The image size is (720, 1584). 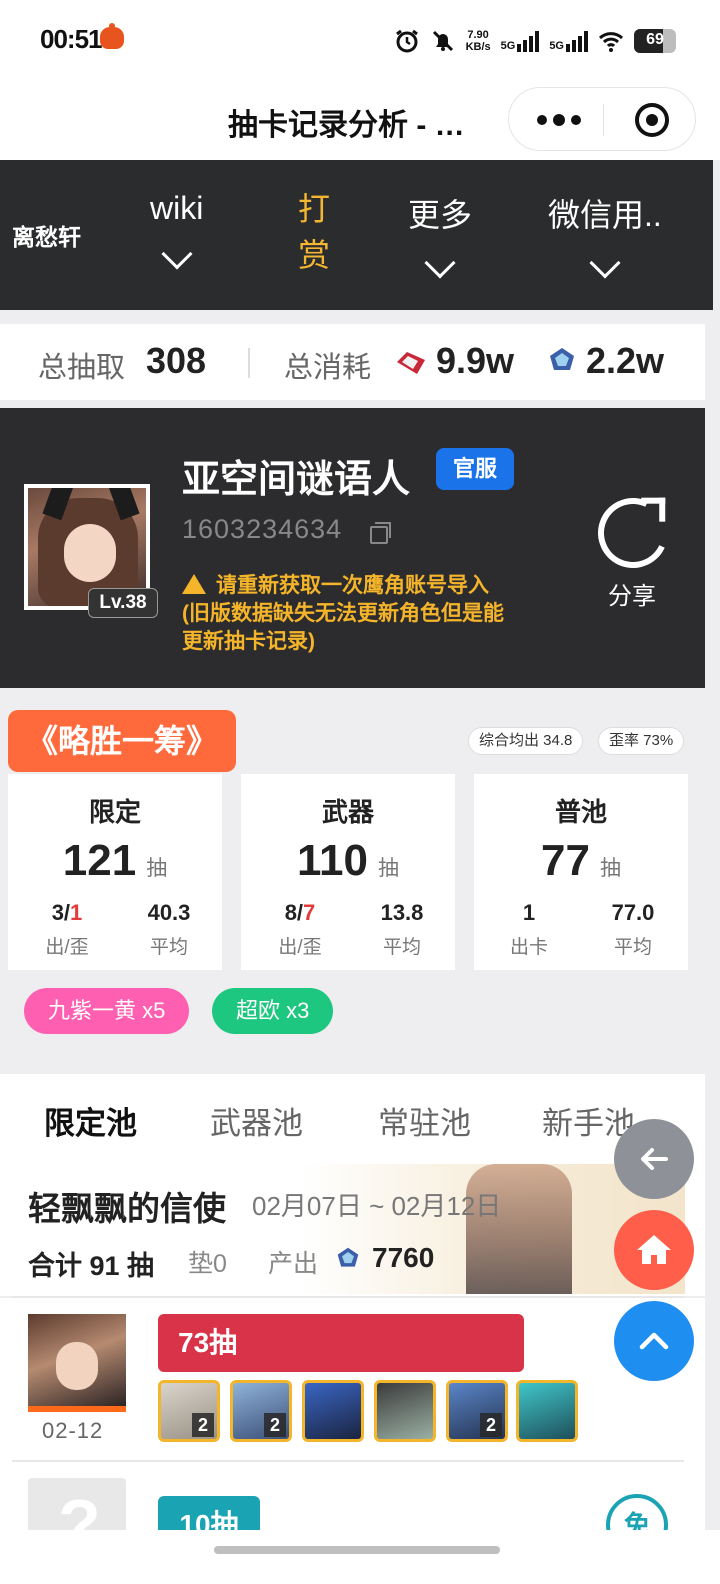 What do you see at coordinates (403, 1257) in the screenshot?
I see `banner-output-value: 7760` at bounding box center [403, 1257].